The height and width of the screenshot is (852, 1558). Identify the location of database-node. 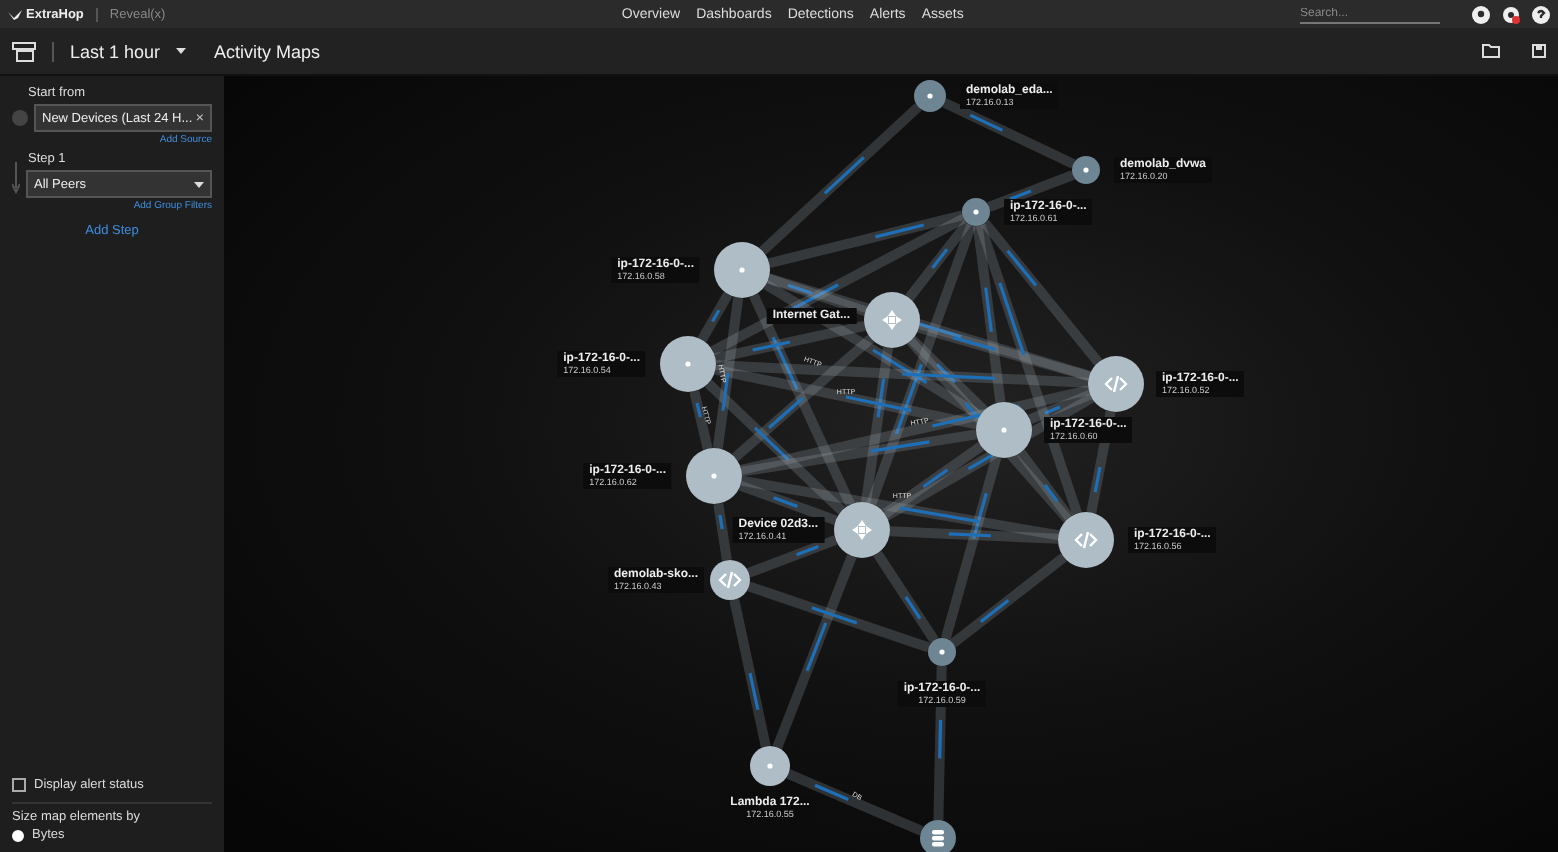
(938, 836).